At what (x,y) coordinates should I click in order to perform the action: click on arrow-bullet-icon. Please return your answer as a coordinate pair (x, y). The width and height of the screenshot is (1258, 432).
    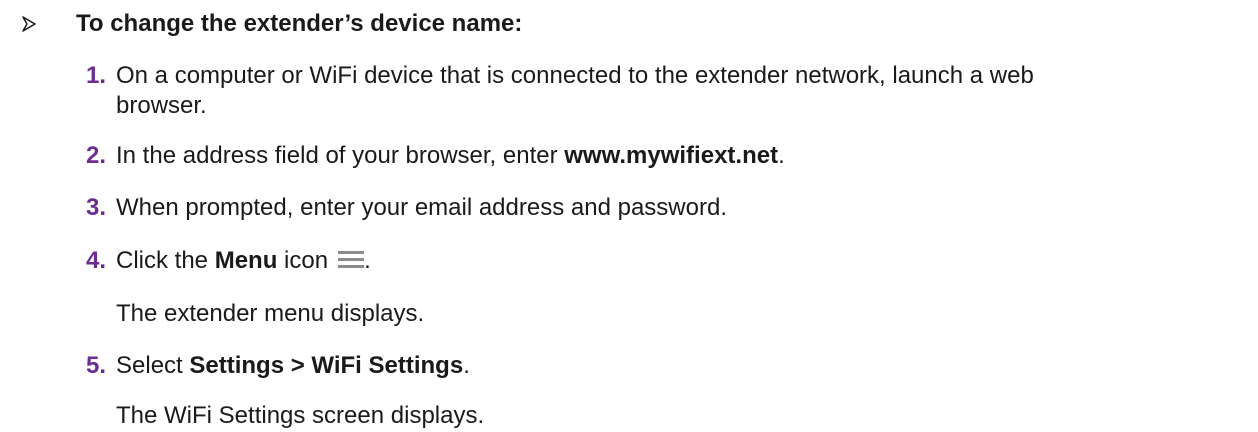
    Looking at the image, I should click on (29, 24).